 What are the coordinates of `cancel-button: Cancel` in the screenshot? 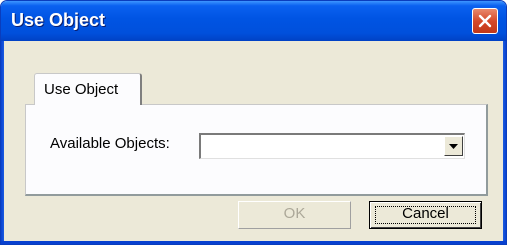 It's located at (425, 215).